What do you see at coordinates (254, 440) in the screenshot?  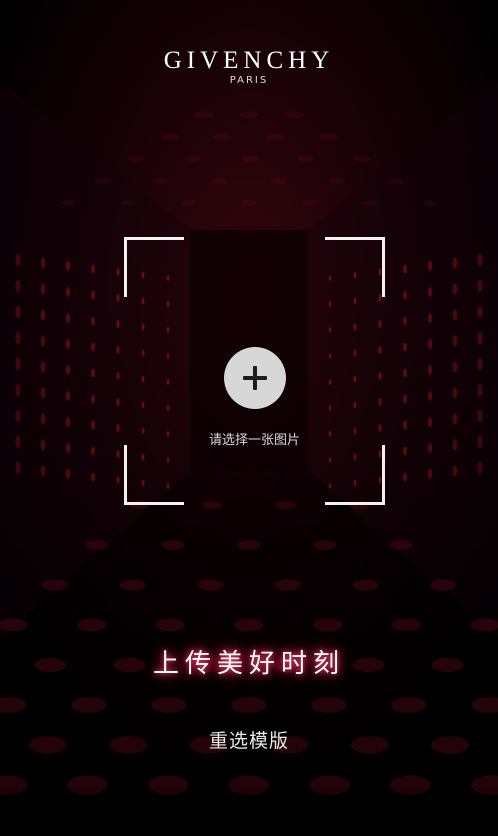 I see `upload-hint: 请选择一张图片` at bounding box center [254, 440].